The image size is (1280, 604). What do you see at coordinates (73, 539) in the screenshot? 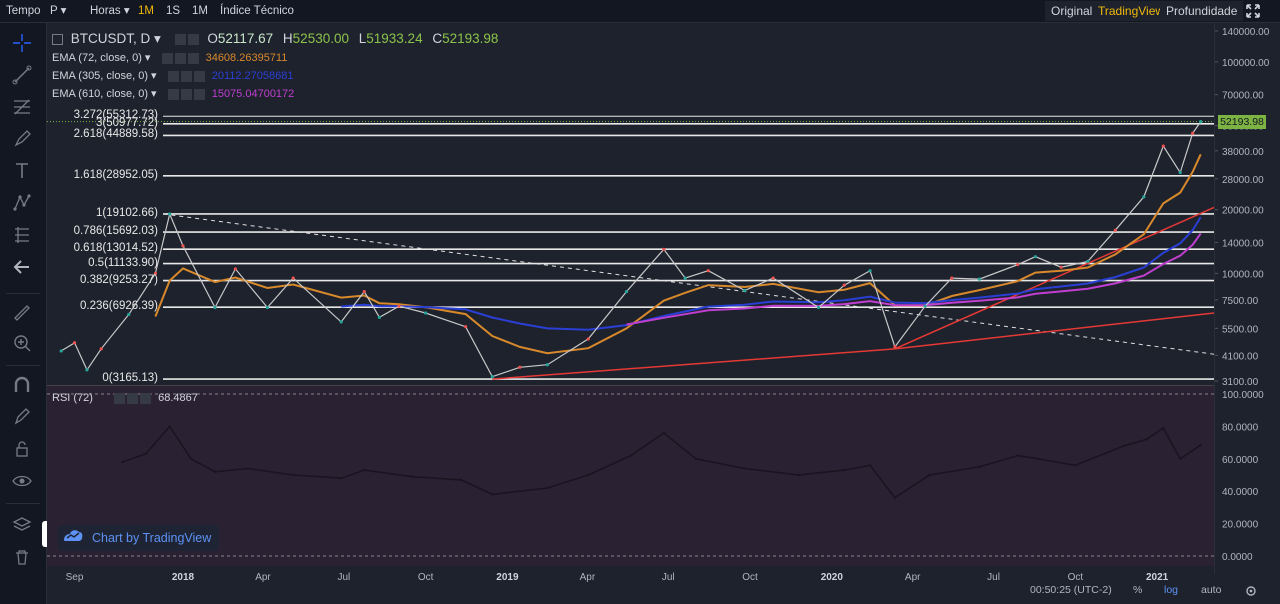
I see `tradingview-logo-icon` at bounding box center [73, 539].